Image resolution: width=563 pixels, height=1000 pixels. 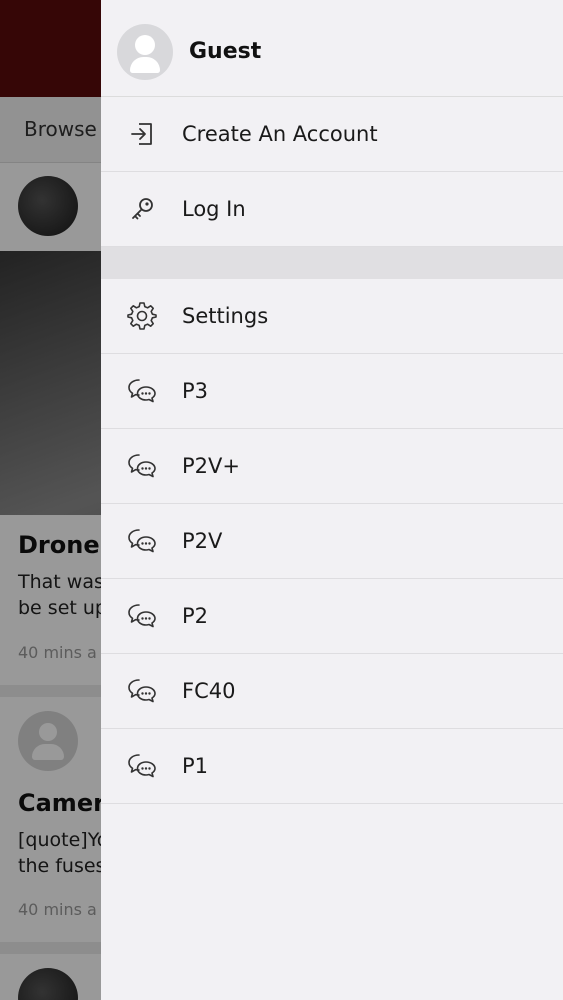 What do you see at coordinates (332, 263) in the screenshot?
I see `section-divider` at bounding box center [332, 263].